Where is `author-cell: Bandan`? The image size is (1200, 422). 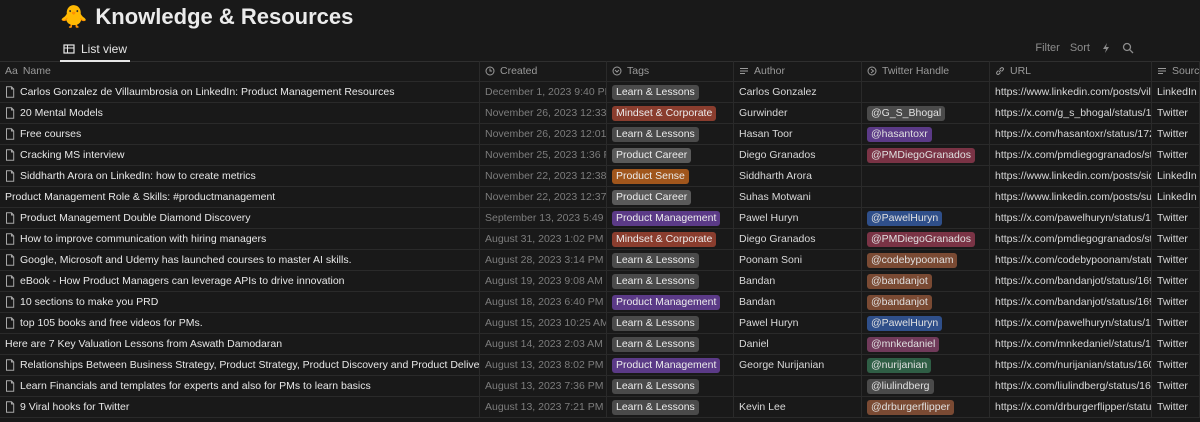 author-cell: Bandan is located at coordinates (798, 302).